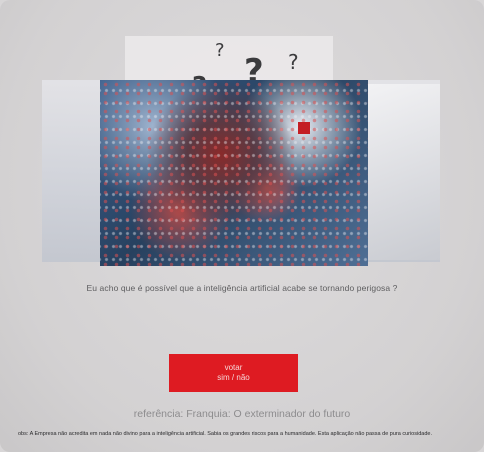 The height and width of the screenshot is (452, 484). What do you see at coordinates (233, 367) in the screenshot?
I see `vote-button-label: votar` at bounding box center [233, 367].